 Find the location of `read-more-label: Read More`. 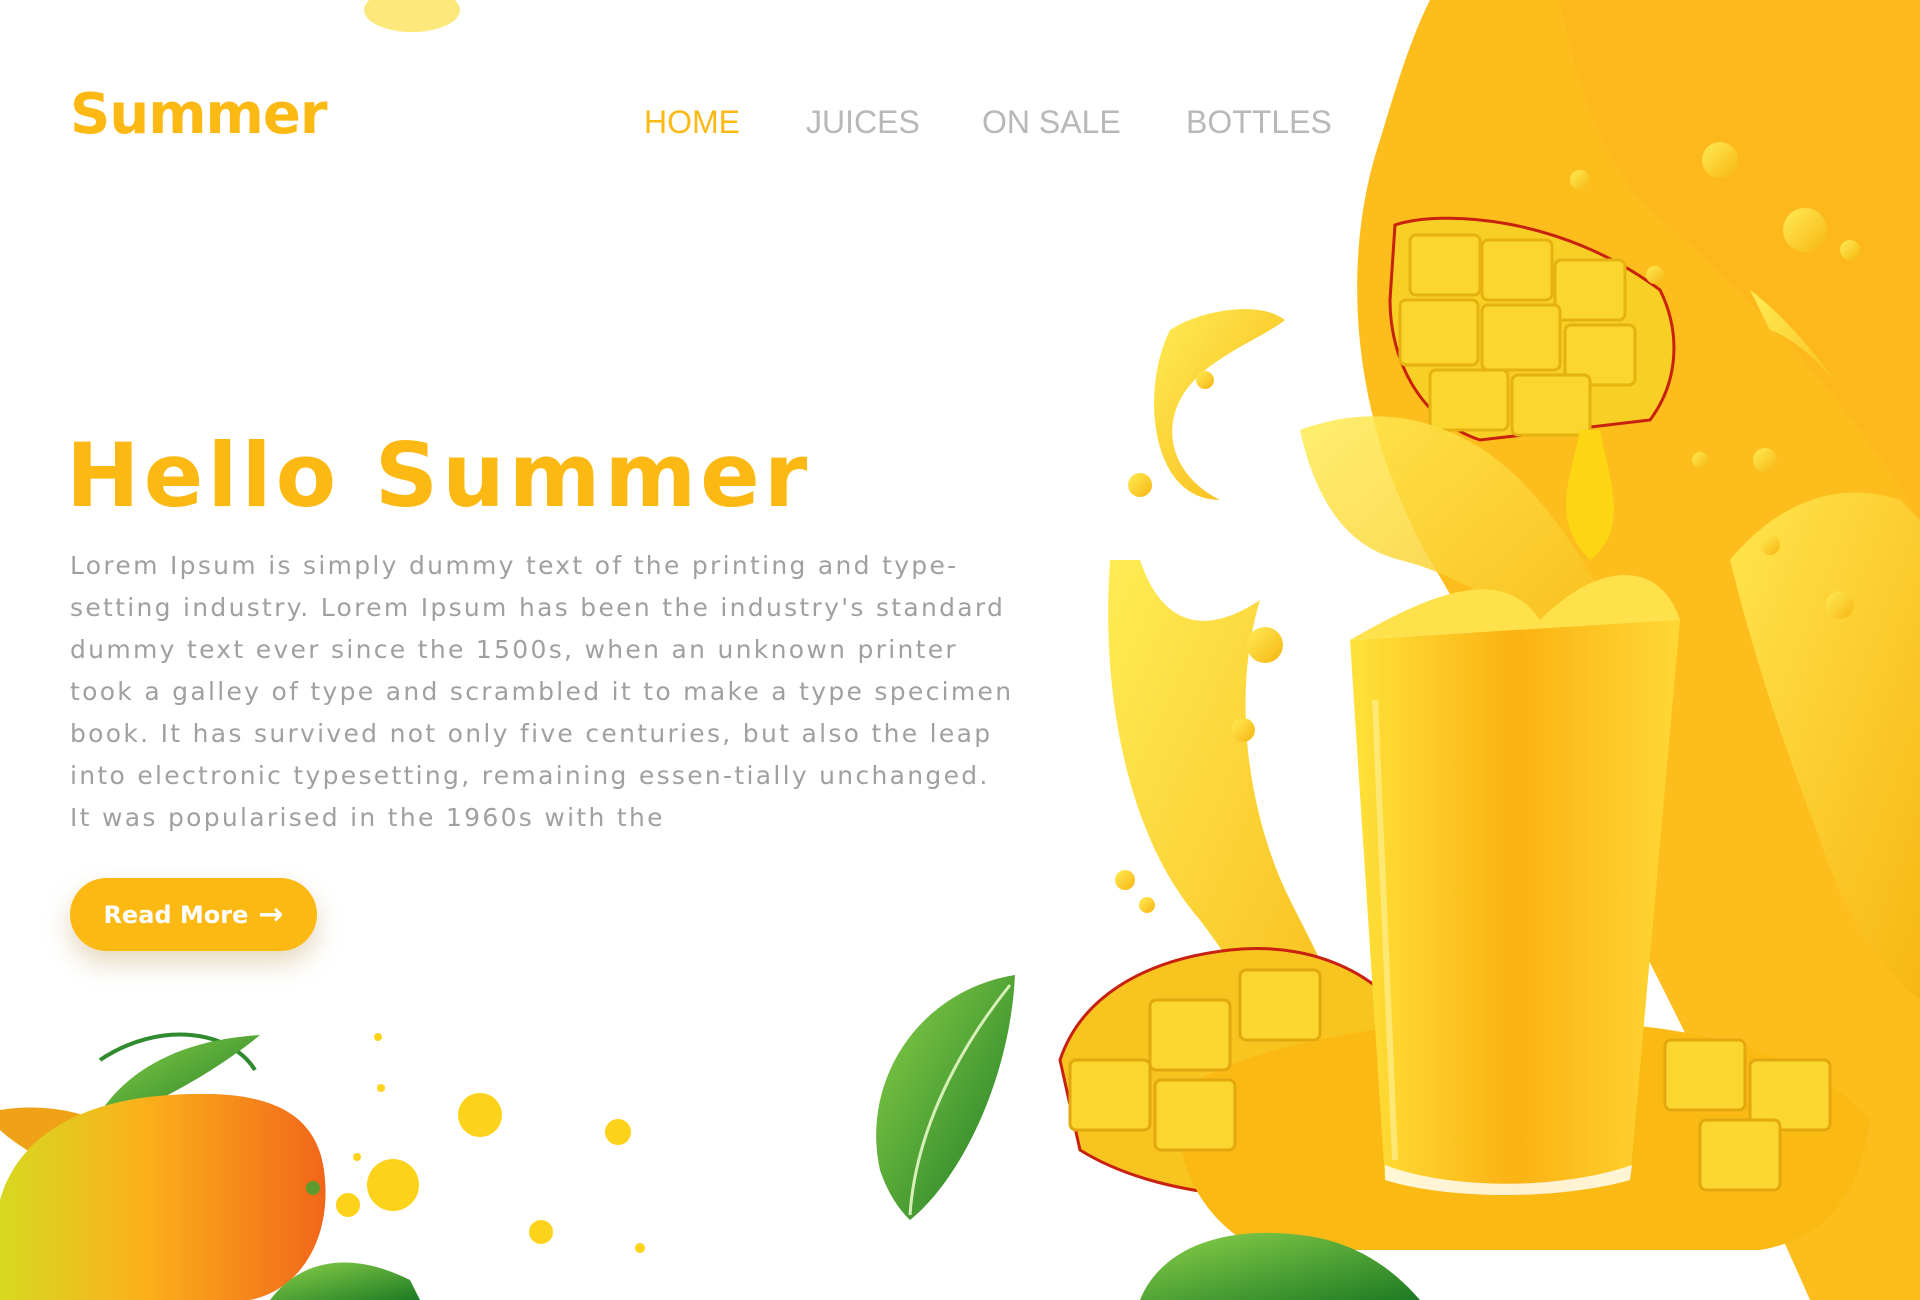

read-more-label: Read More is located at coordinates (176, 914).